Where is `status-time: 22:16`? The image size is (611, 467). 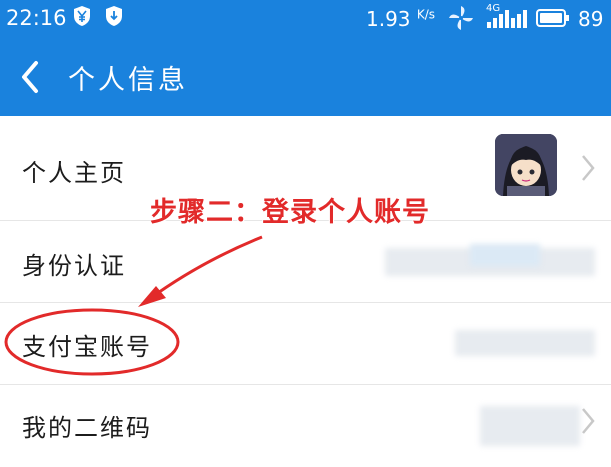
status-time: 22:16 is located at coordinates (36, 18).